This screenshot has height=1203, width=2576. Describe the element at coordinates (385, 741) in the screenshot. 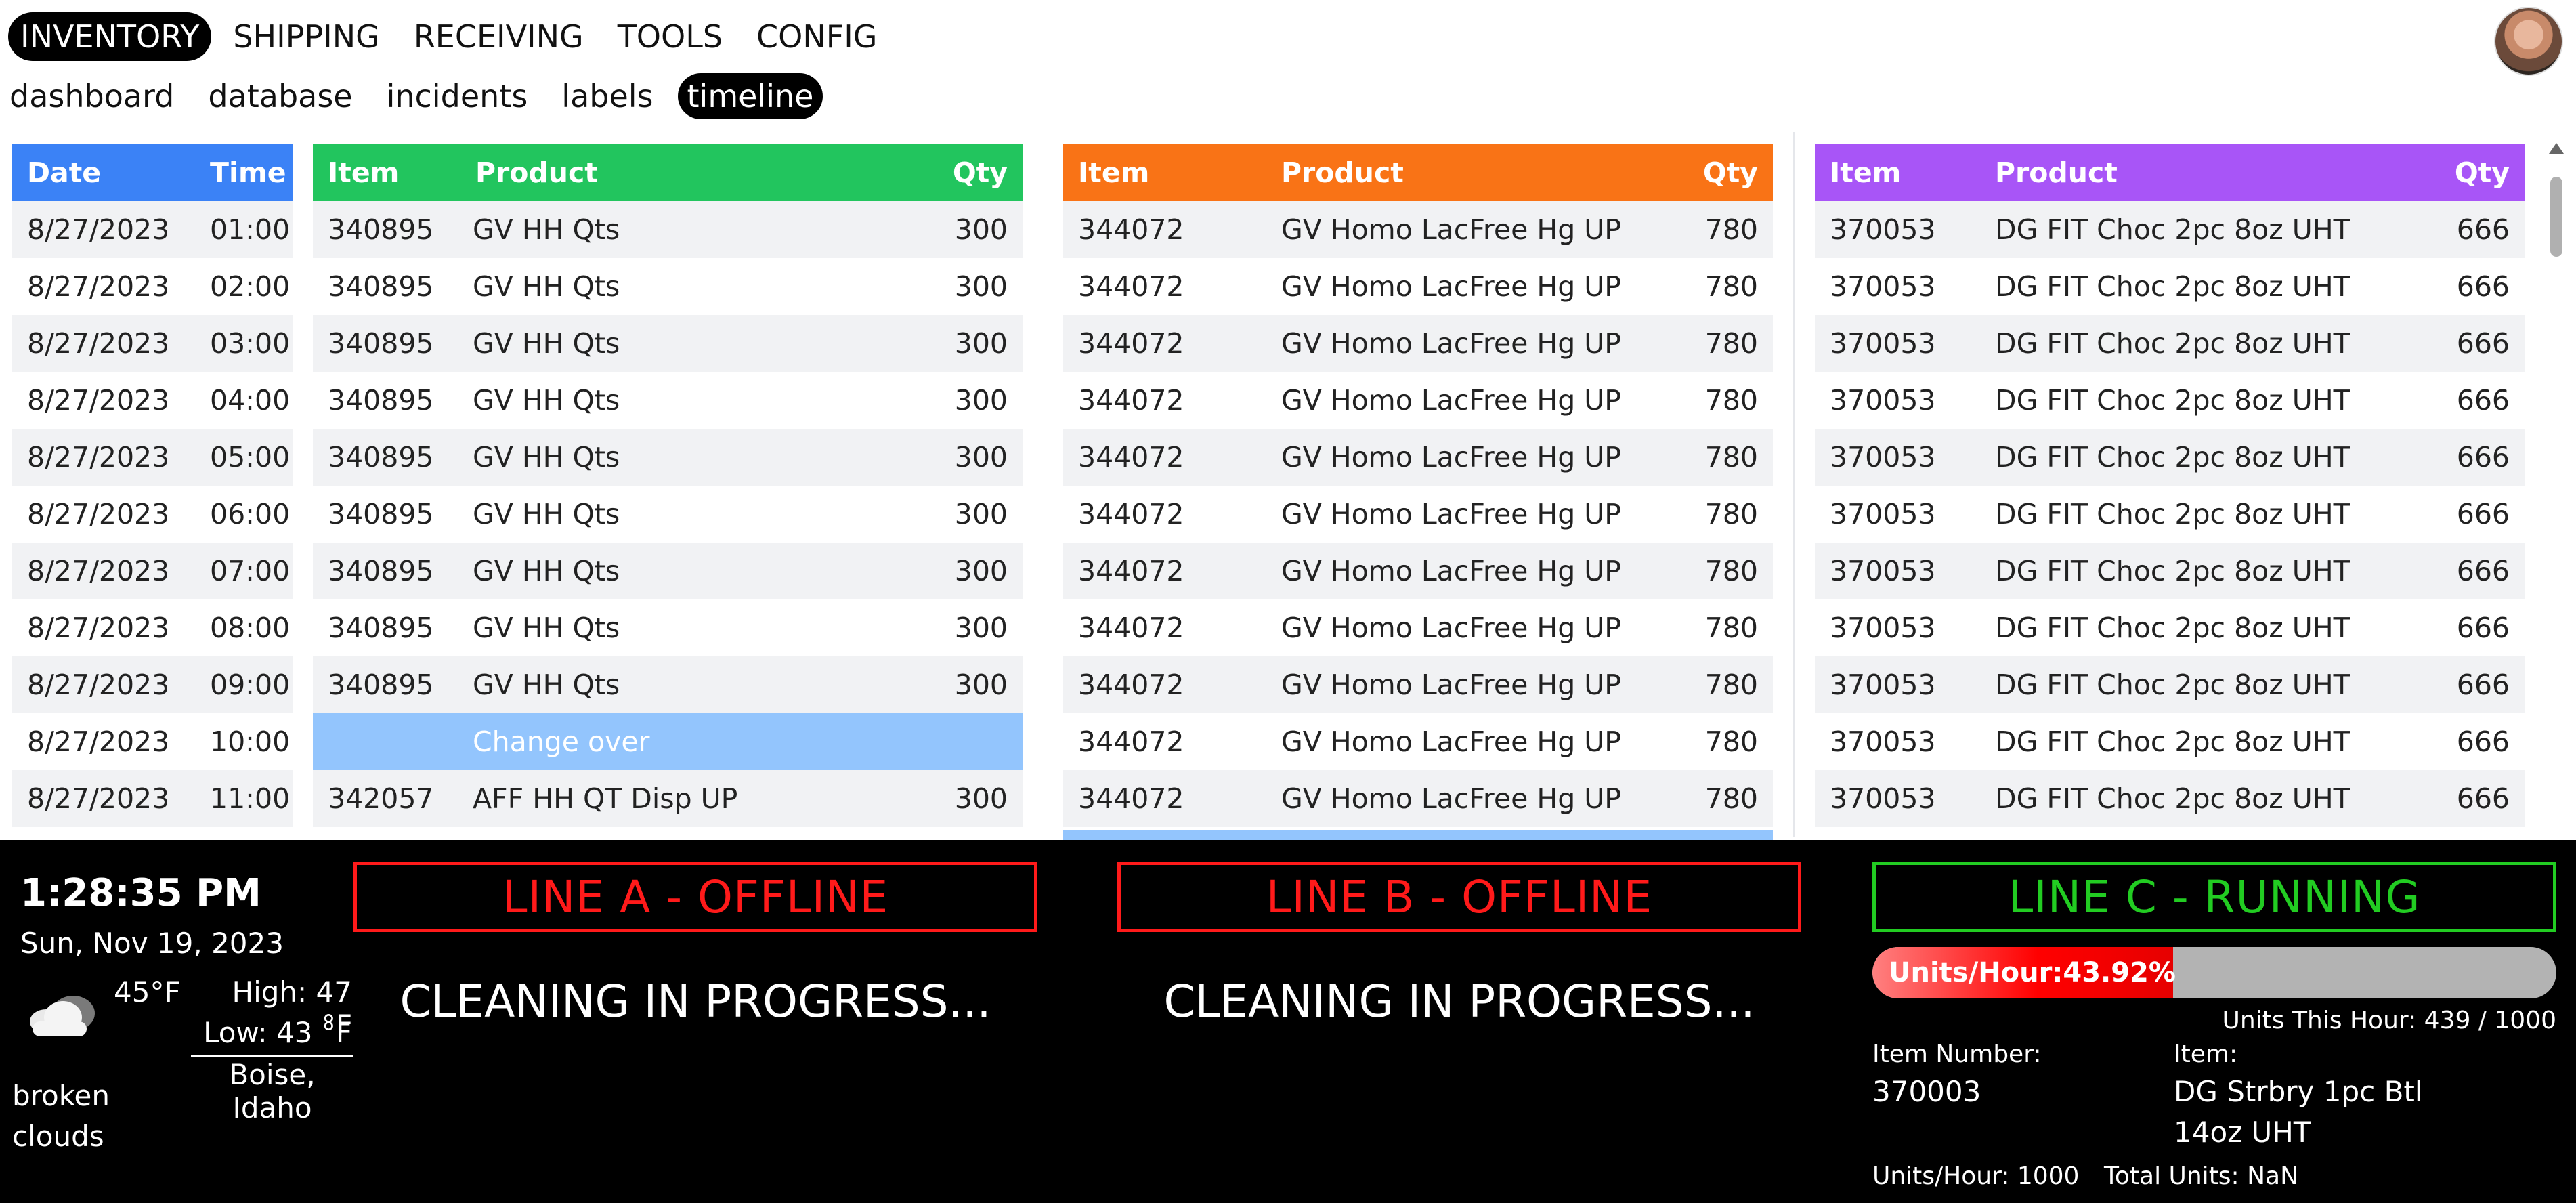

I see `cell-item` at that location.